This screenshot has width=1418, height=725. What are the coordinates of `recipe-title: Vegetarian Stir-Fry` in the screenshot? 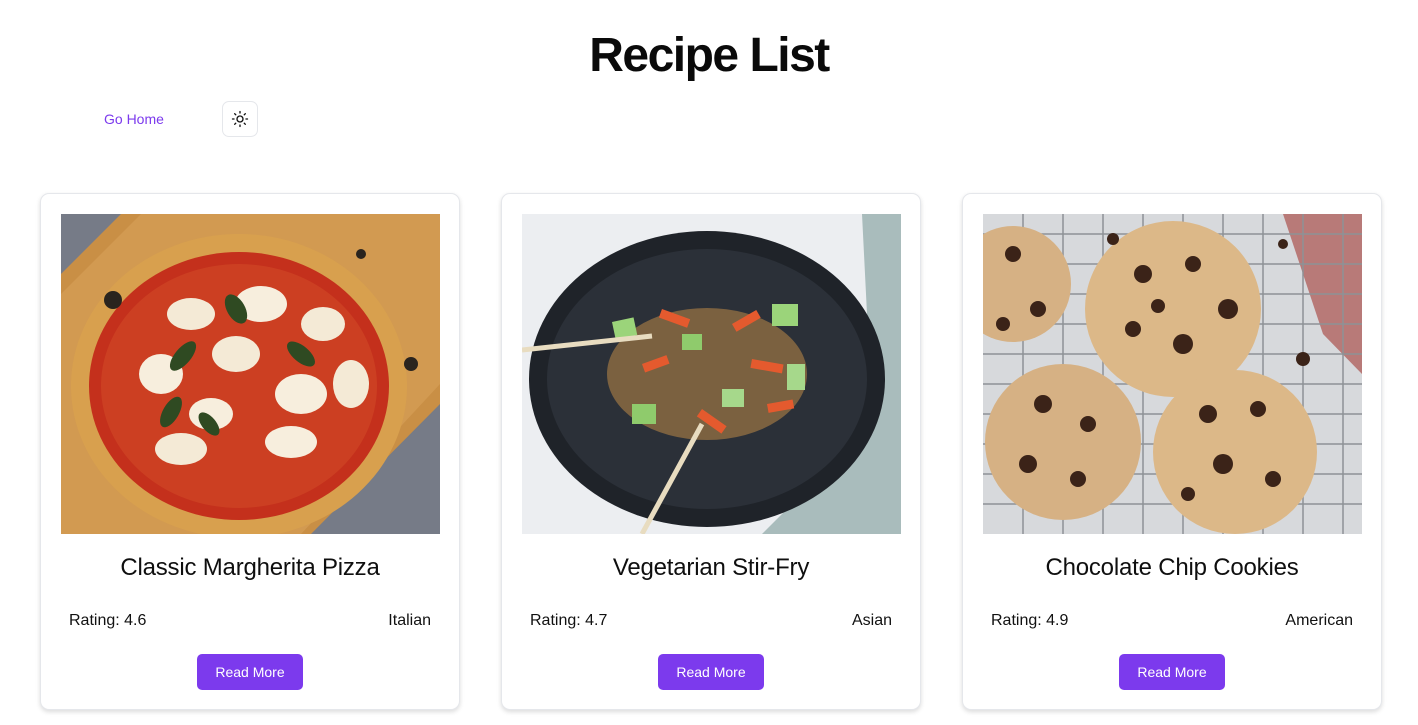 It's located at (711, 567).